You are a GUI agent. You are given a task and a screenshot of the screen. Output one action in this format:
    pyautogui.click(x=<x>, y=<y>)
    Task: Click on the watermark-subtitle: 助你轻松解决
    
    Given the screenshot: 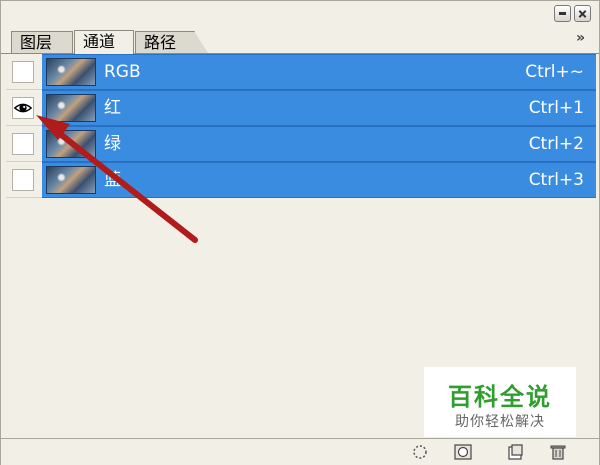 What is the action you would take?
    pyautogui.click(x=500, y=422)
    